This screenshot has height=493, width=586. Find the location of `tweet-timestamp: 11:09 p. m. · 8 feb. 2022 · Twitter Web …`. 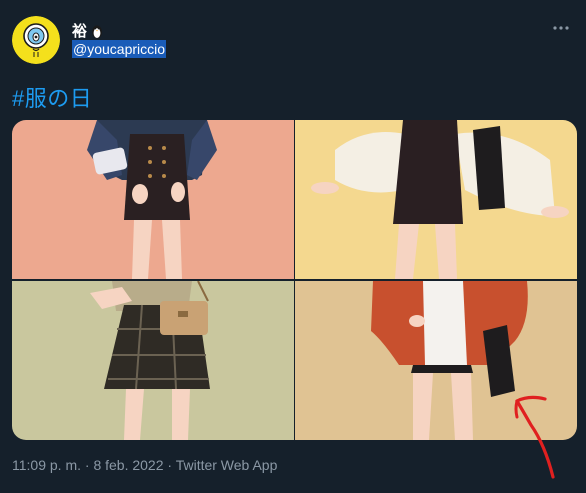

tweet-timestamp: 11:09 p. m. · 8 feb. 2022 · Twitter Web … is located at coordinates (144, 465).